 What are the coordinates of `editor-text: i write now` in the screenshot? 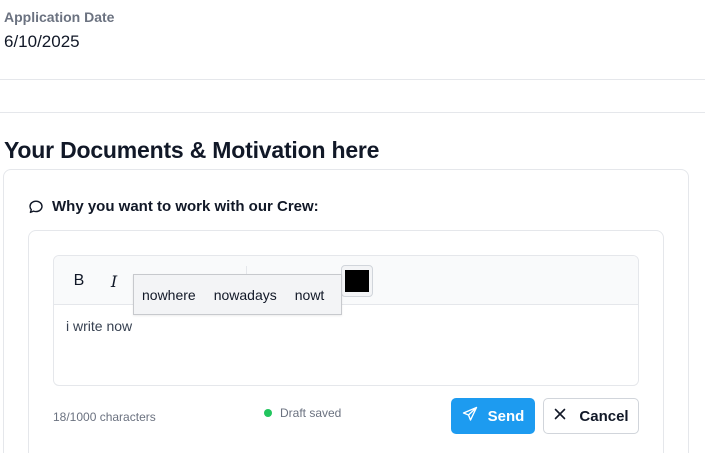 It's located at (99, 326).